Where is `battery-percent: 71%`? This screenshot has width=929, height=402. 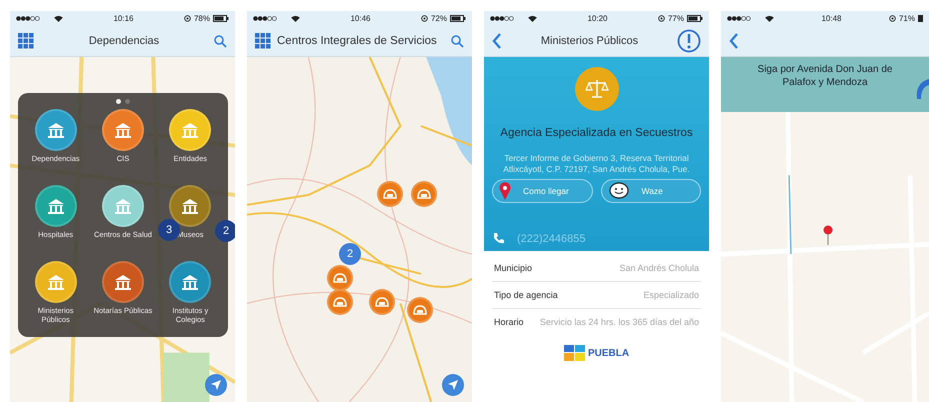
battery-percent: 71% is located at coordinates (906, 18).